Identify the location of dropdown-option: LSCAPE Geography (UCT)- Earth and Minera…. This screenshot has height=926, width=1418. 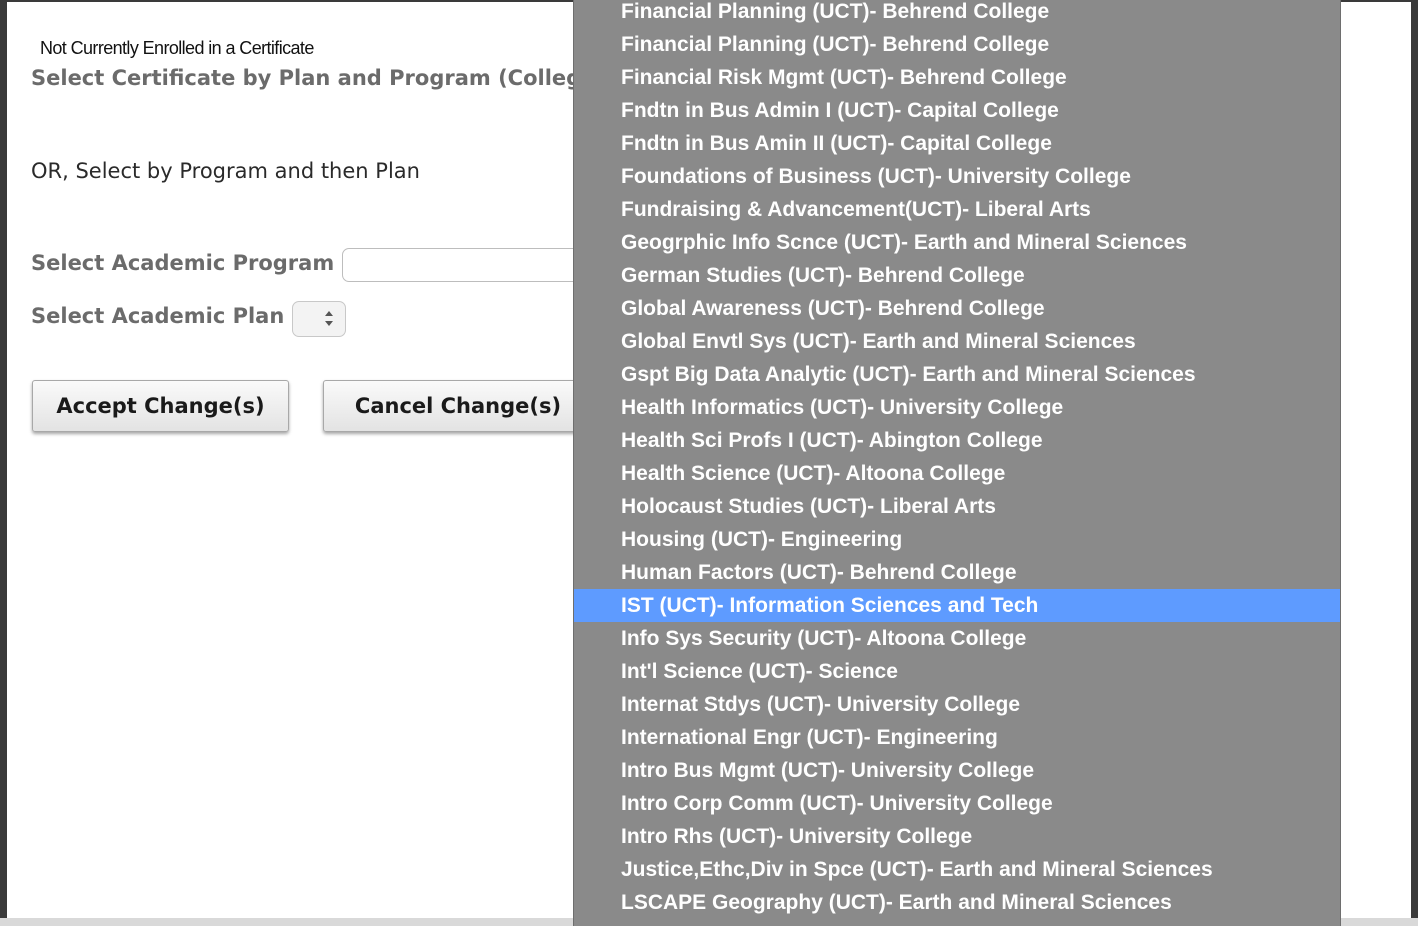
(957, 902).